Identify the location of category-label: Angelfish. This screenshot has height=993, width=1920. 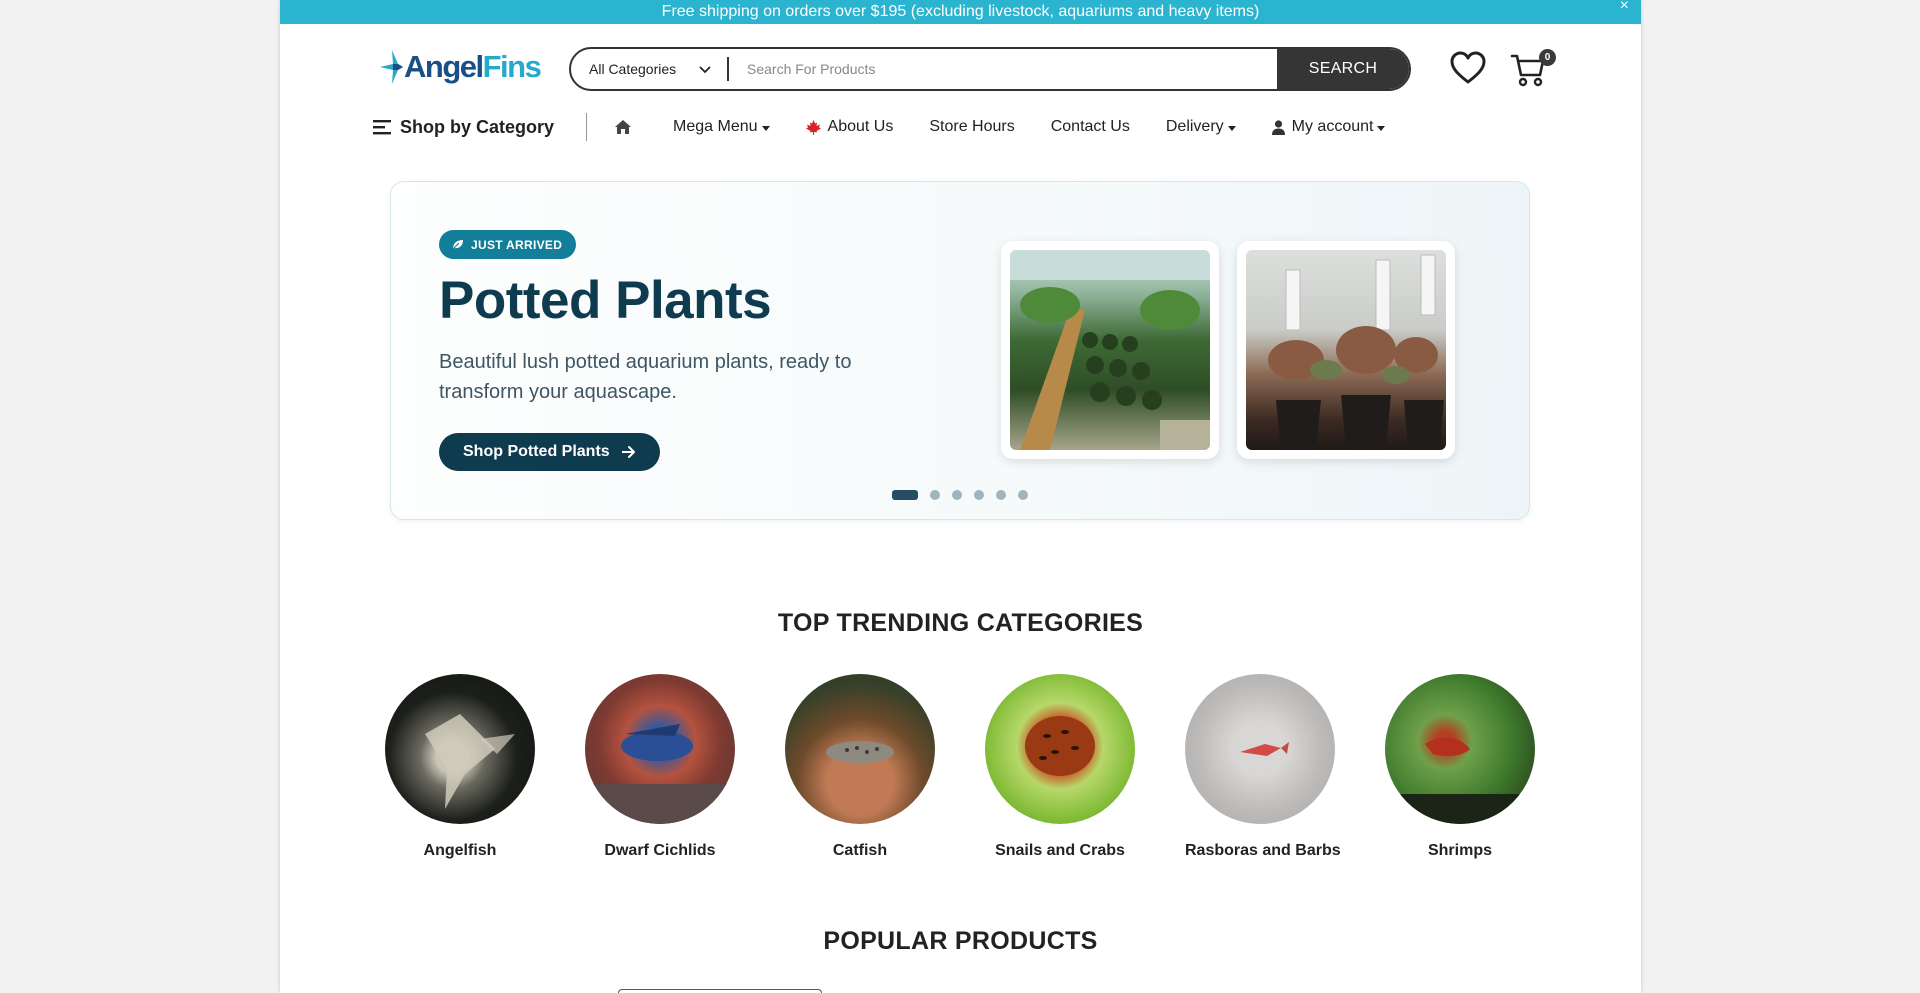
(460, 850).